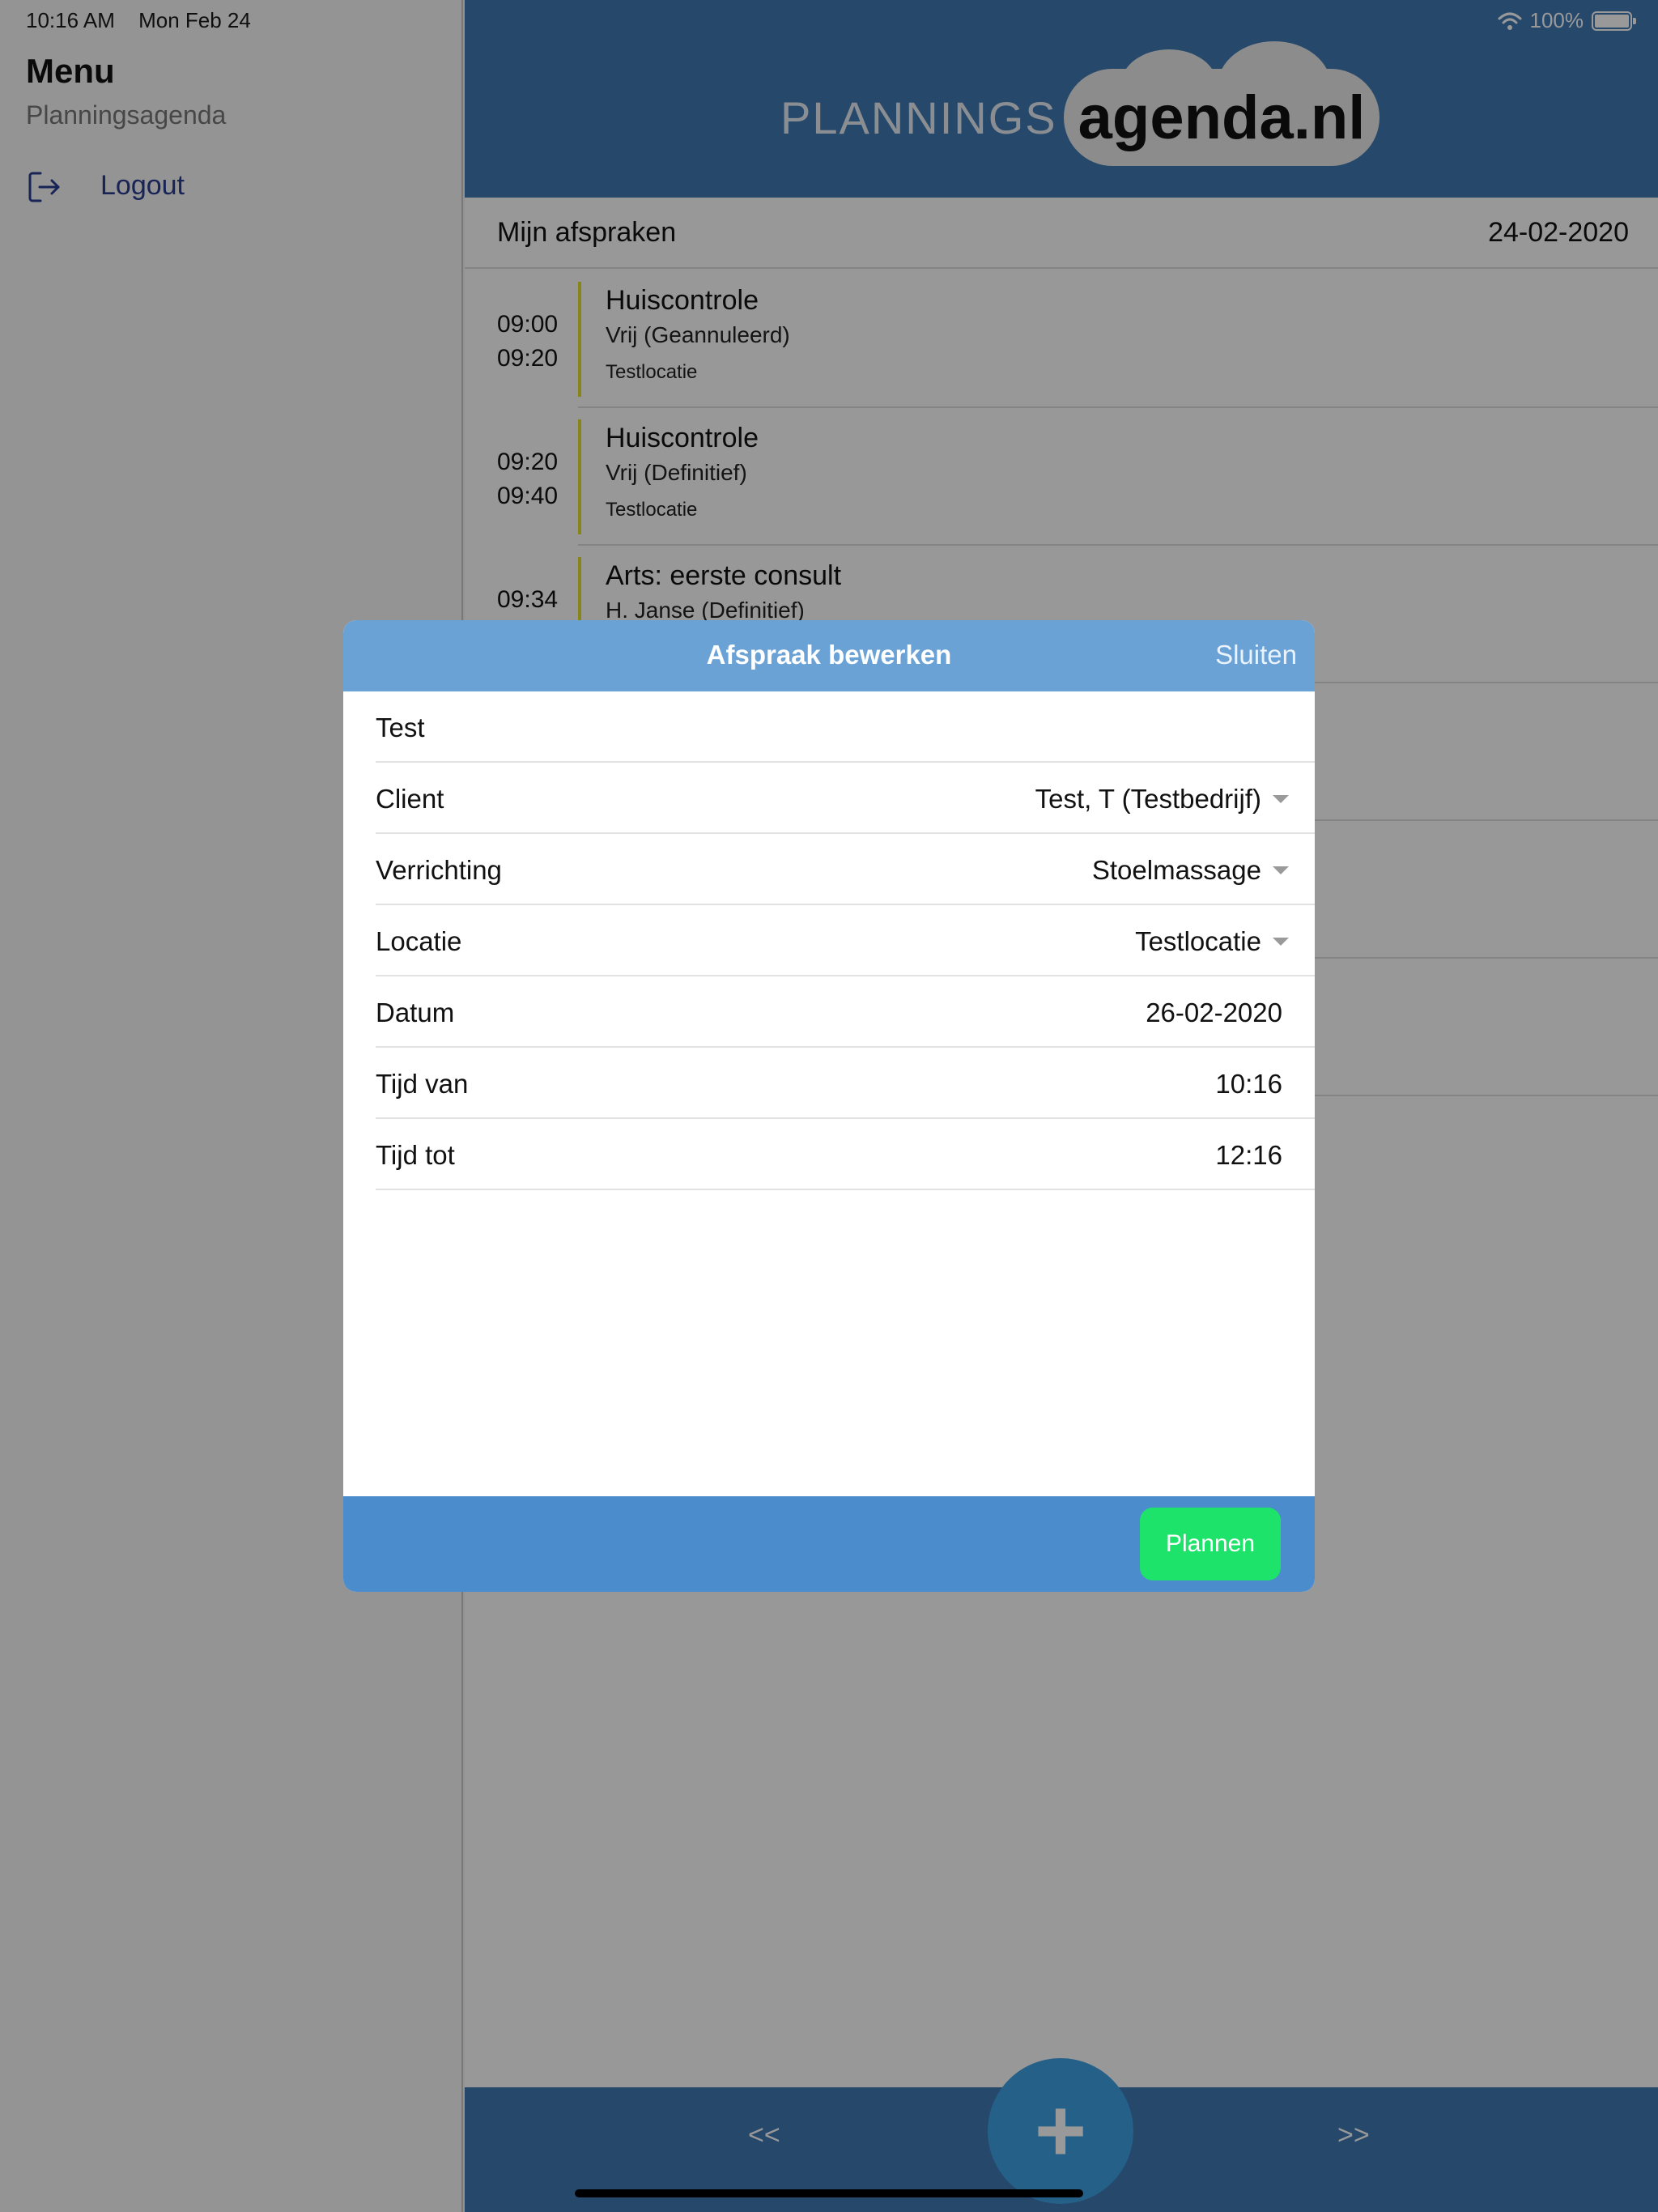 This screenshot has width=1658, height=2212. Describe the element at coordinates (400, 728) in the screenshot. I see `appointment-name-value: Test` at that location.